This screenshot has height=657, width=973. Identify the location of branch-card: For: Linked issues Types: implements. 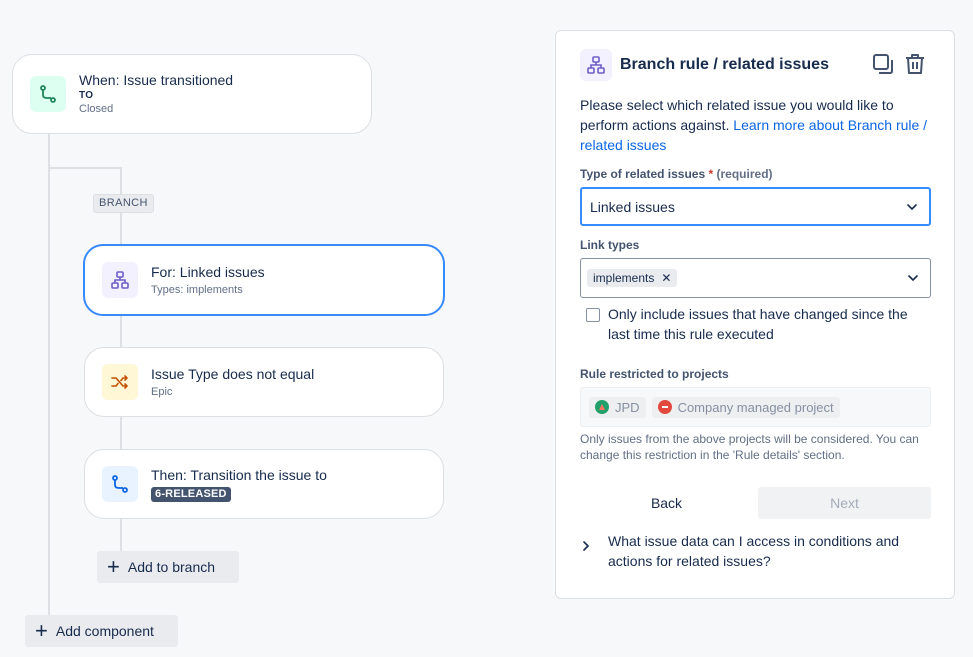
(264, 280).